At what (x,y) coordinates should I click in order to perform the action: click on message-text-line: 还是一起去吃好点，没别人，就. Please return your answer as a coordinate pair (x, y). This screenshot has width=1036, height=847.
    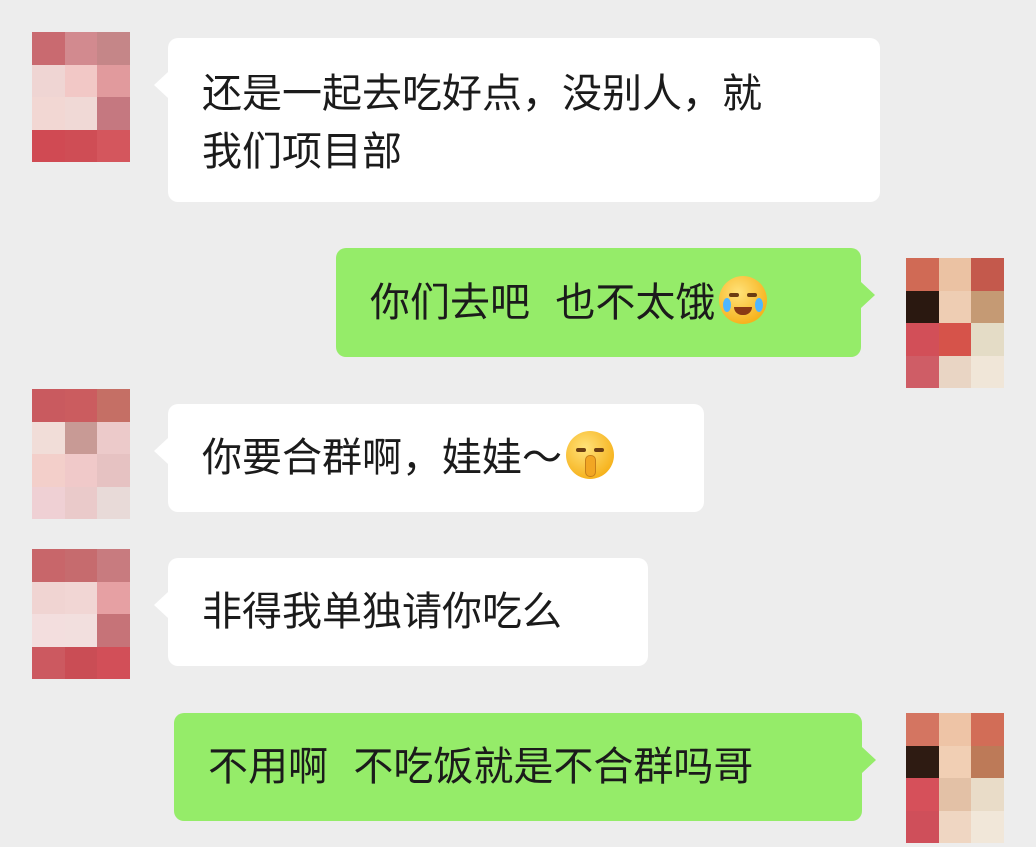
    Looking at the image, I should click on (482, 94).